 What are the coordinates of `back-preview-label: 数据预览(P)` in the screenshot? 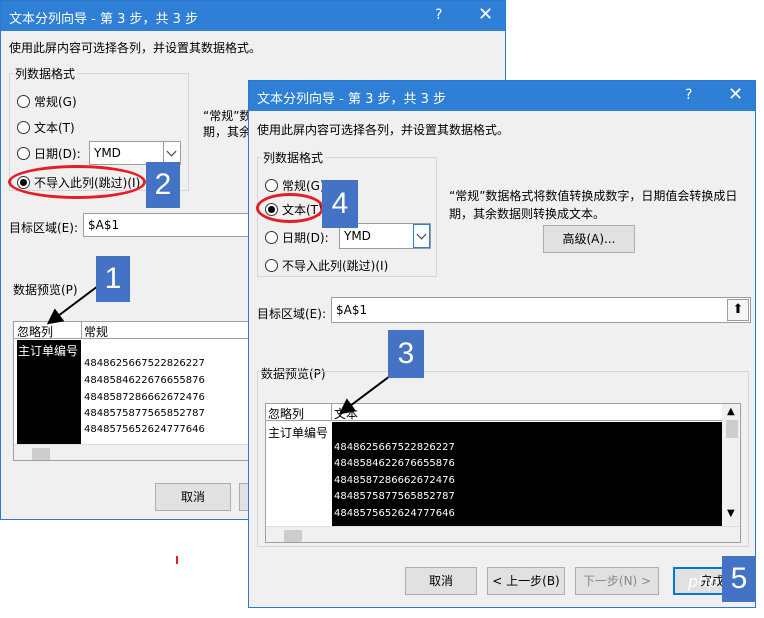 It's located at (45, 290).